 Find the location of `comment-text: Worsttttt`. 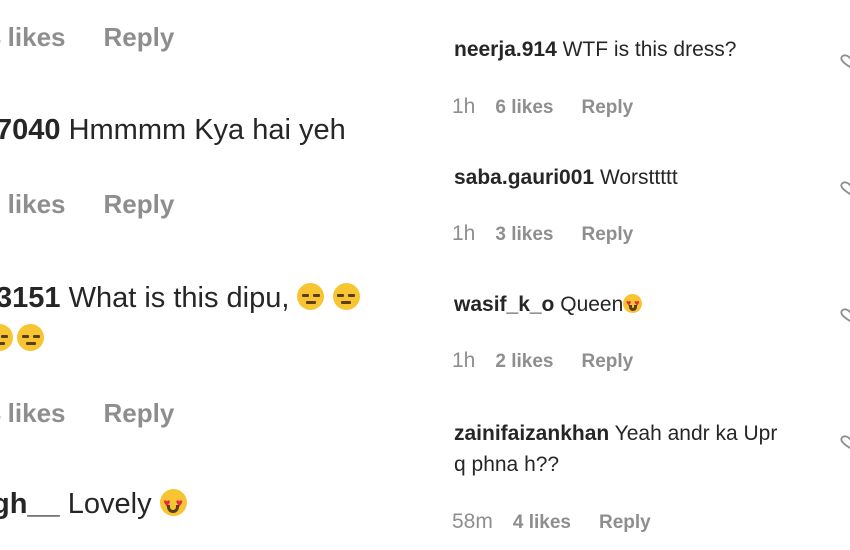

comment-text: Worsttttt is located at coordinates (638, 177).